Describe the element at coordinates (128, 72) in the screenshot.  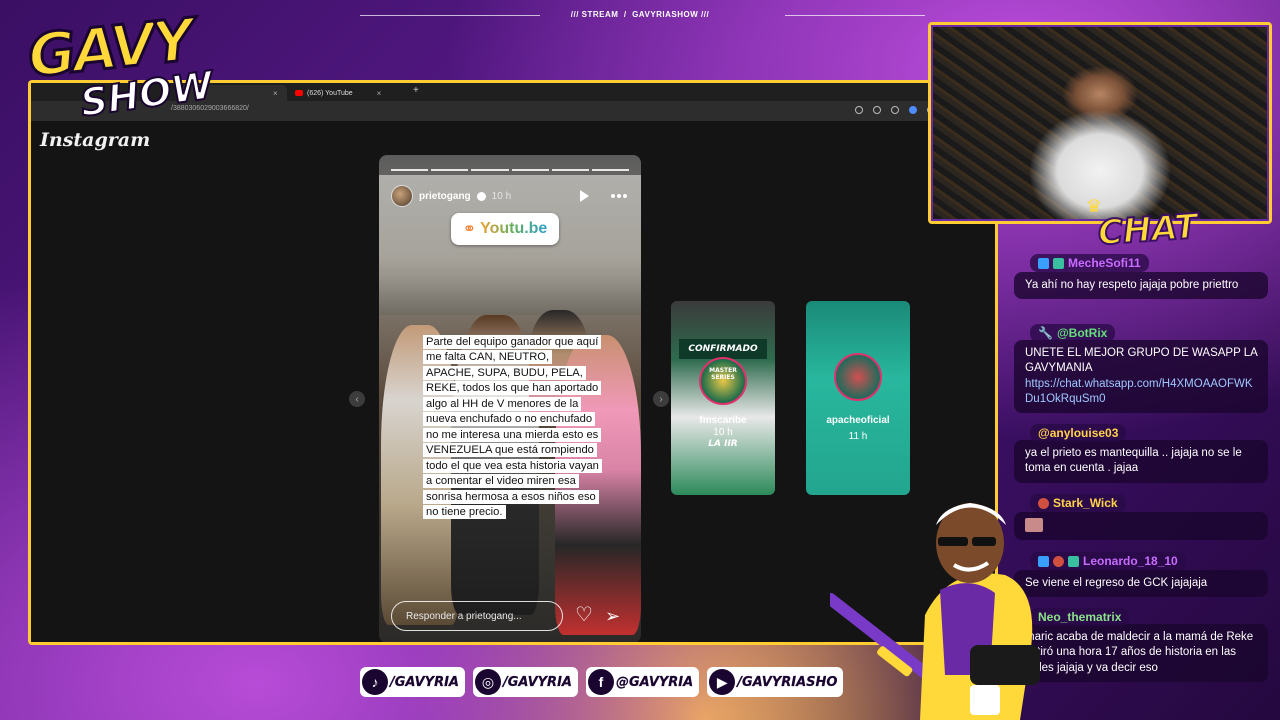
I see `gavy-show-logo: GAVY SHOW` at that location.